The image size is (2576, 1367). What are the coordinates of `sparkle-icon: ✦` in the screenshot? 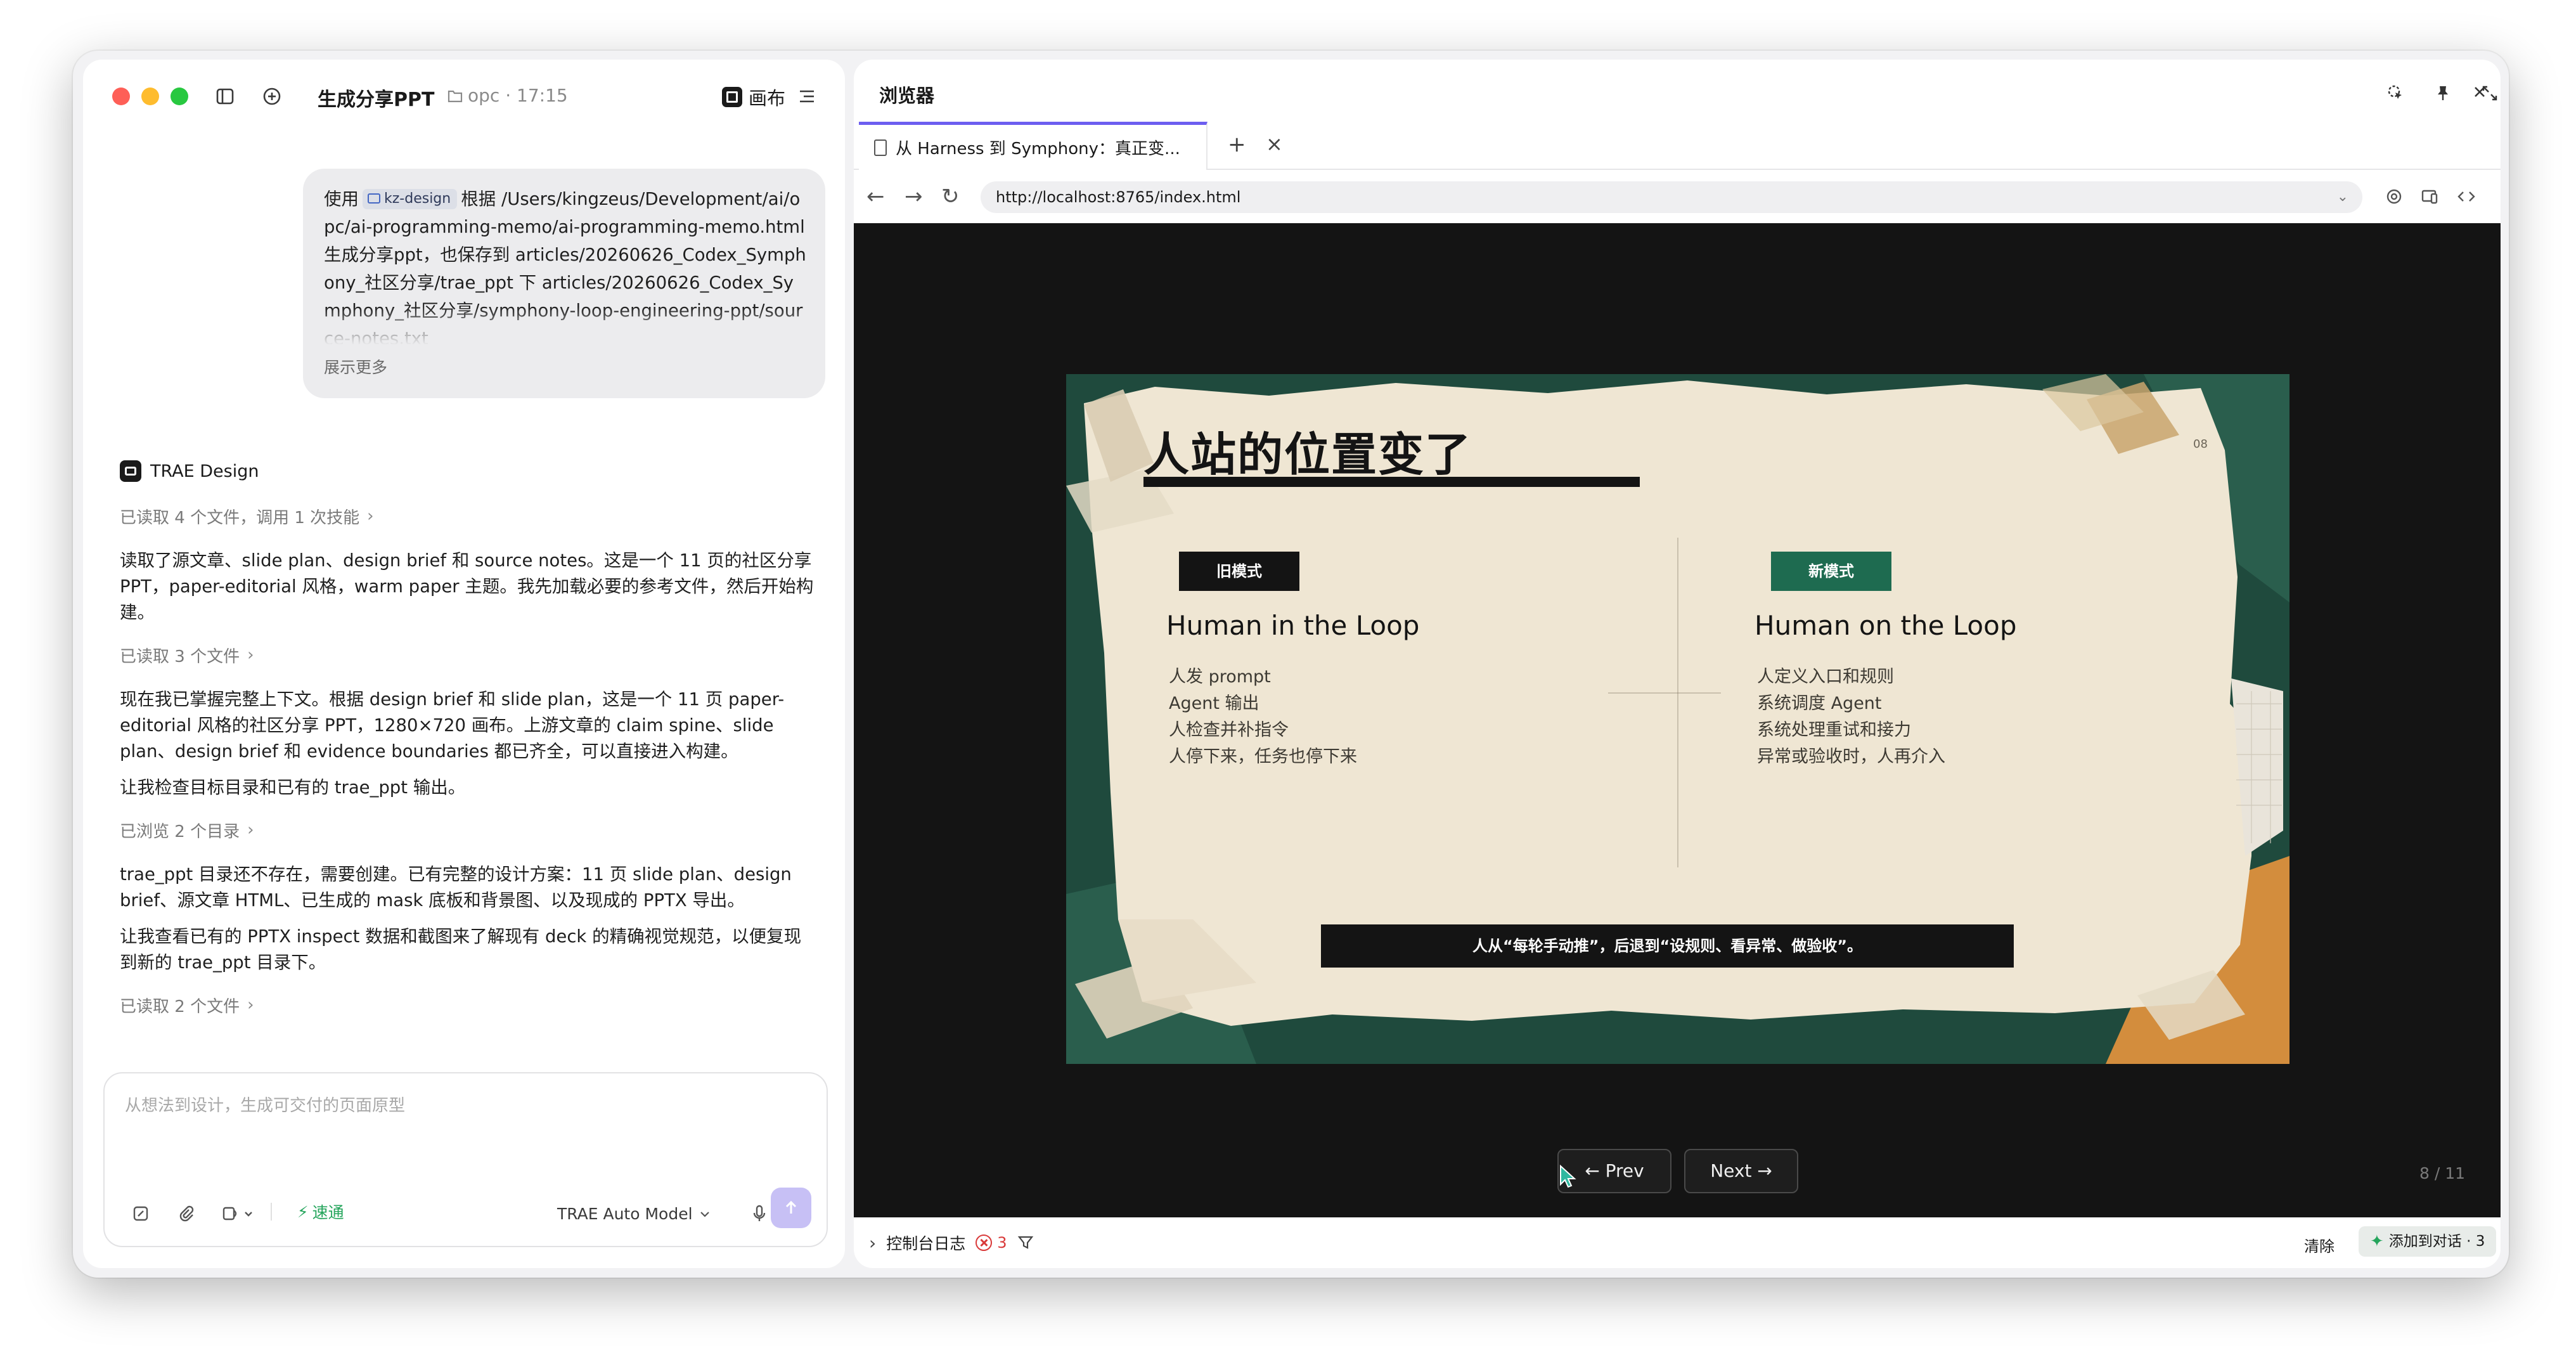 It's located at (2377, 1241).